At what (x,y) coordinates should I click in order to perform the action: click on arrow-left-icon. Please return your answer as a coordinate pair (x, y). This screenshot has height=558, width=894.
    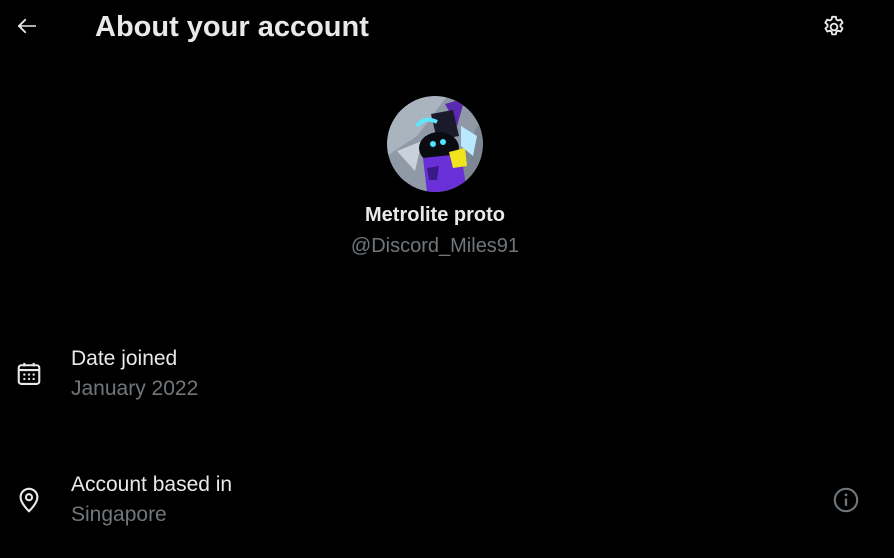
    Looking at the image, I should click on (26, 26).